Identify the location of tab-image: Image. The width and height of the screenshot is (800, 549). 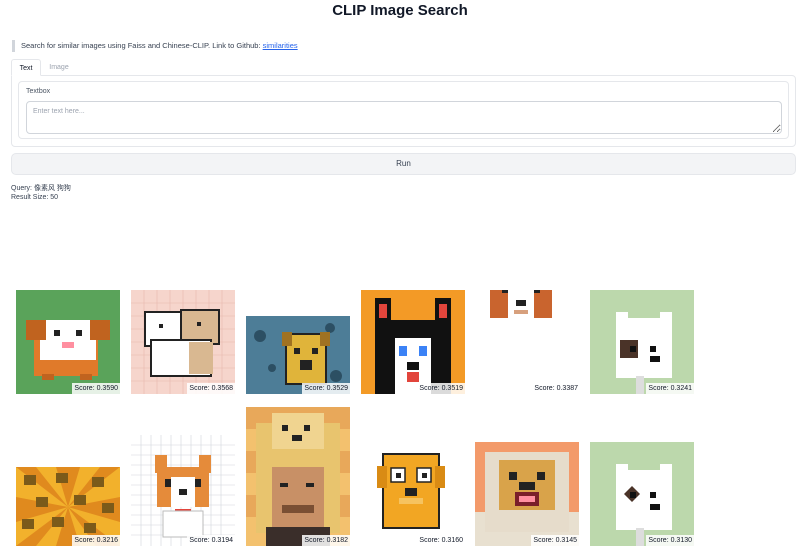
(59, 67).